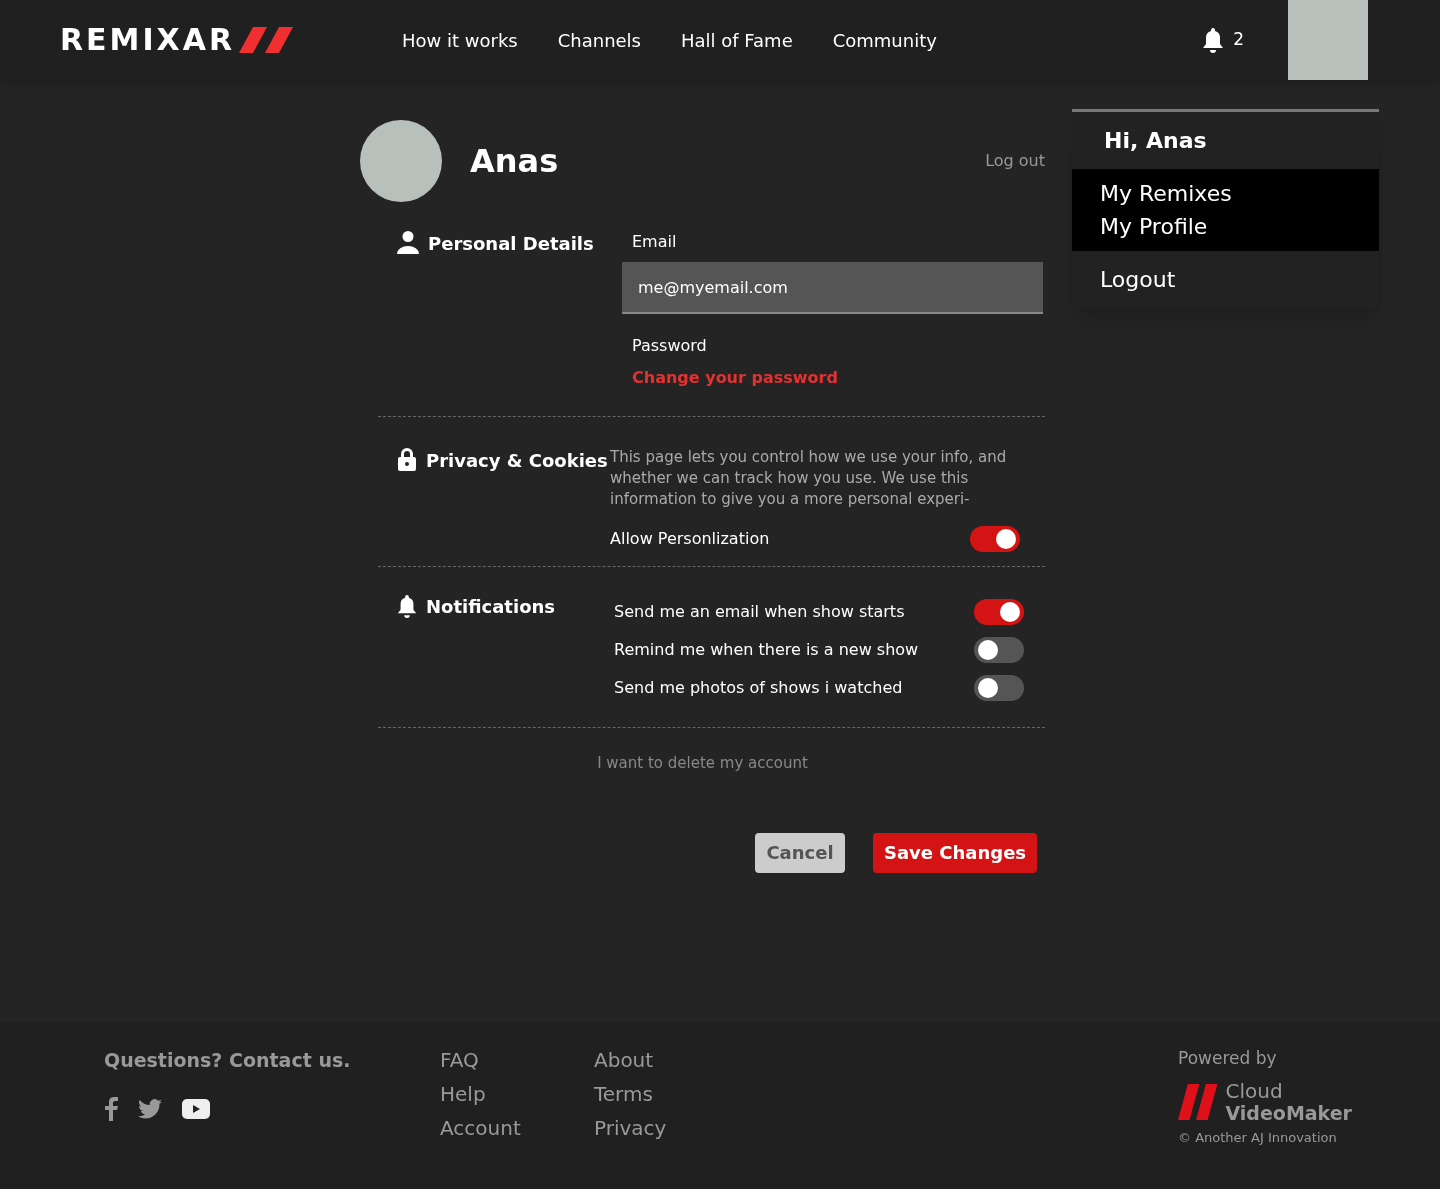 The image size is (1440, 1189). I want to click on change-password-link: Change your password, so click(838, 378).